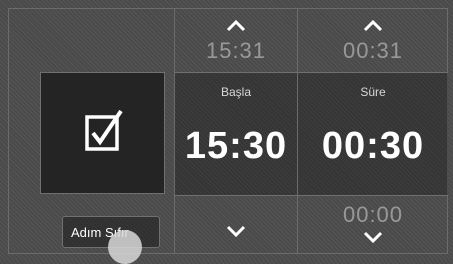  Describe the element at coordinates (104, 130) in the screenshot. I see `checkbox-checked-icon` at that location.